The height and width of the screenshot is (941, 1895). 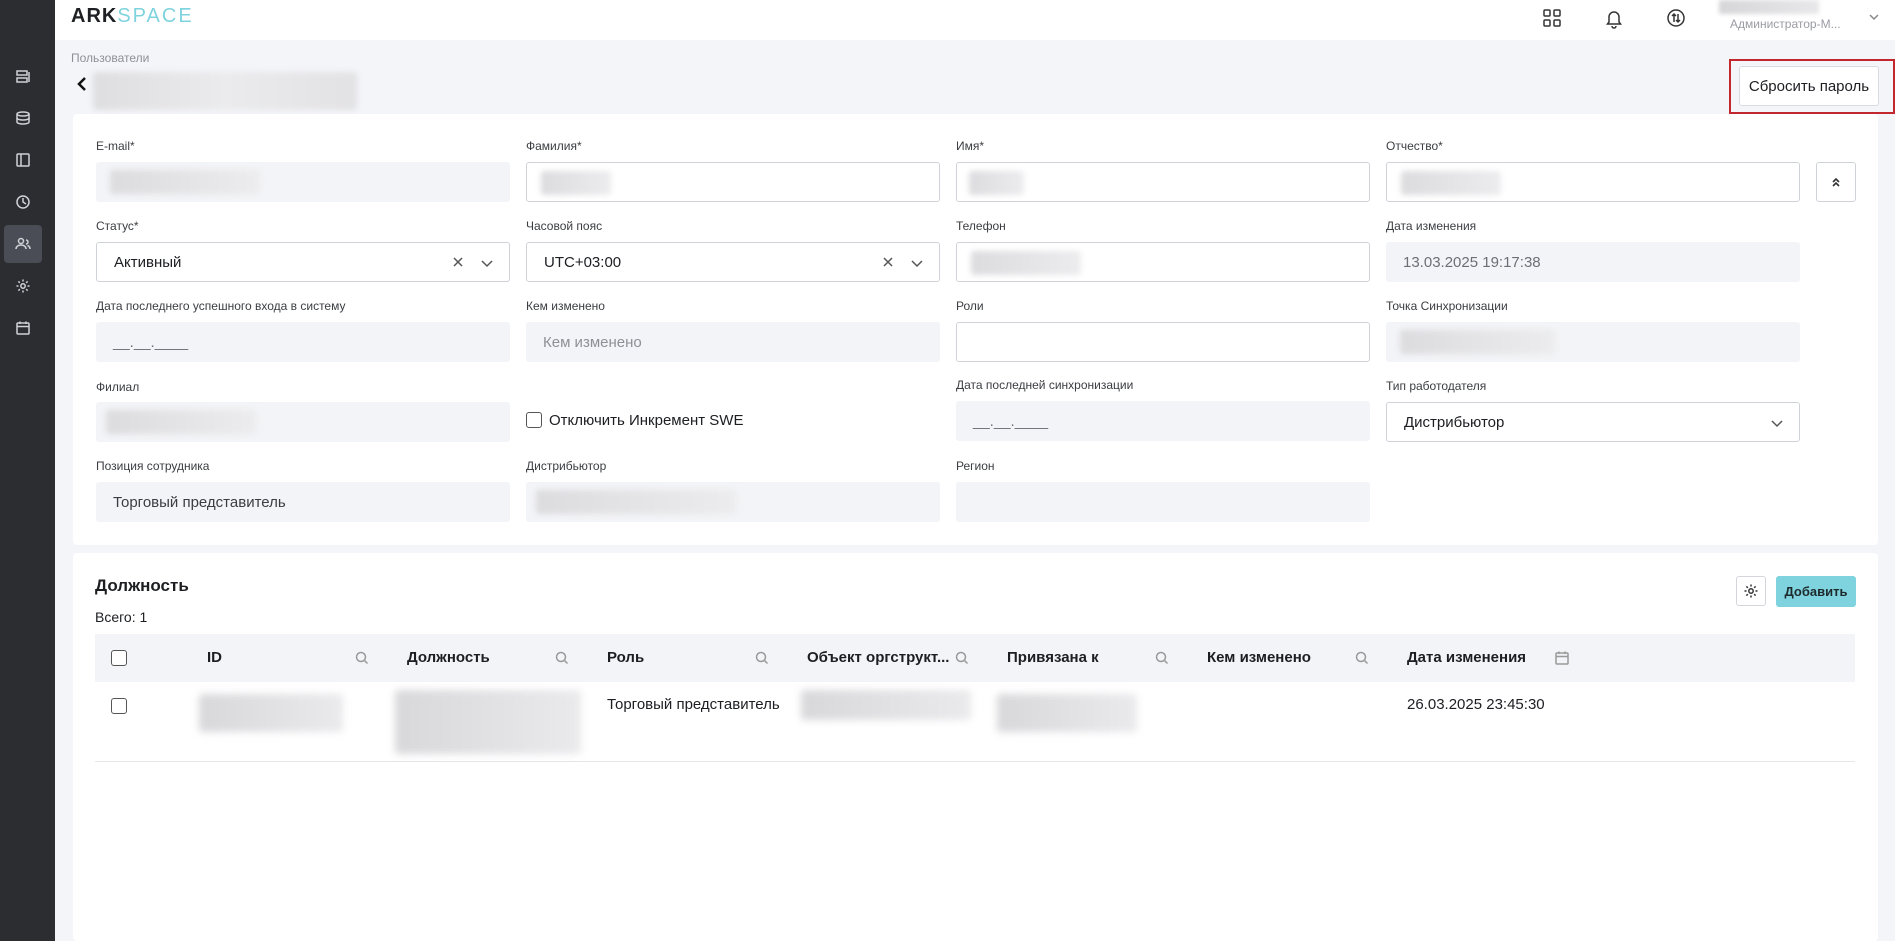 What do you see at coordinates (1816, 591) in the screenshot?
I see `add-position-button: Добавить` at bounding box center [1816, 591].